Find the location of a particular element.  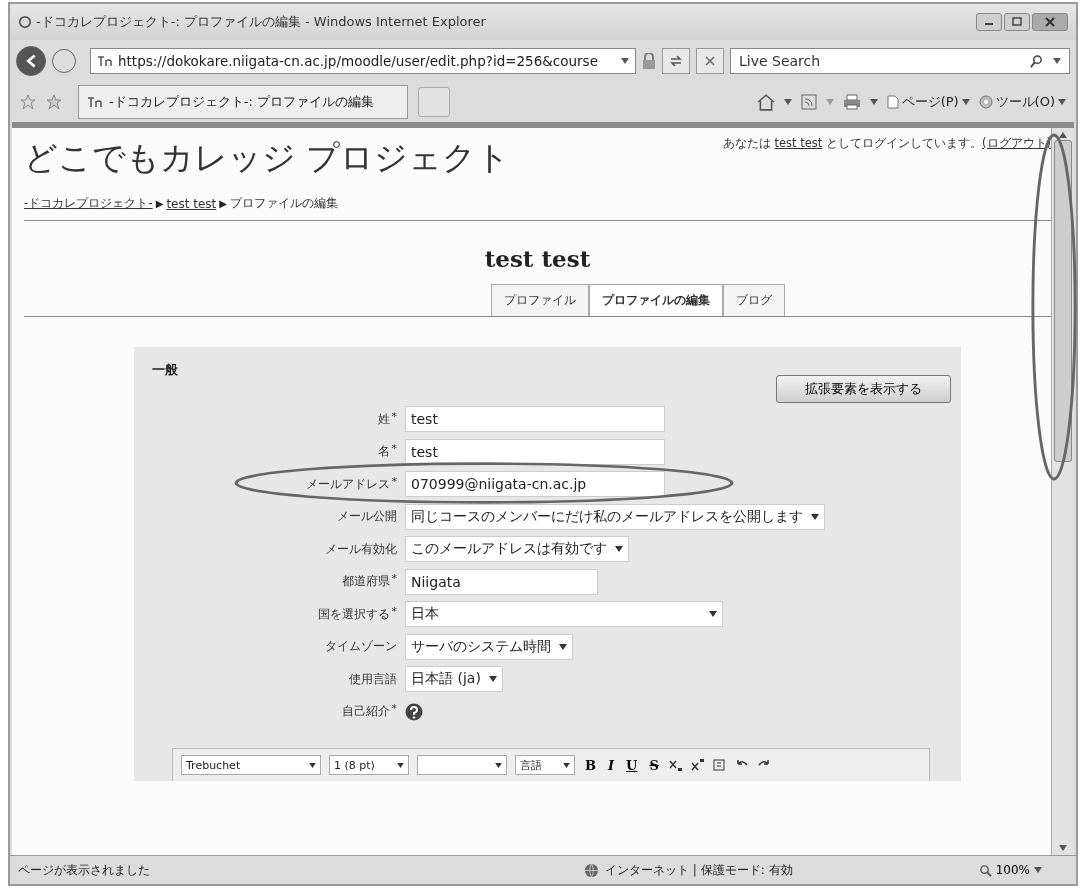

favorites-star-icon is located at coordinates (28, 102).